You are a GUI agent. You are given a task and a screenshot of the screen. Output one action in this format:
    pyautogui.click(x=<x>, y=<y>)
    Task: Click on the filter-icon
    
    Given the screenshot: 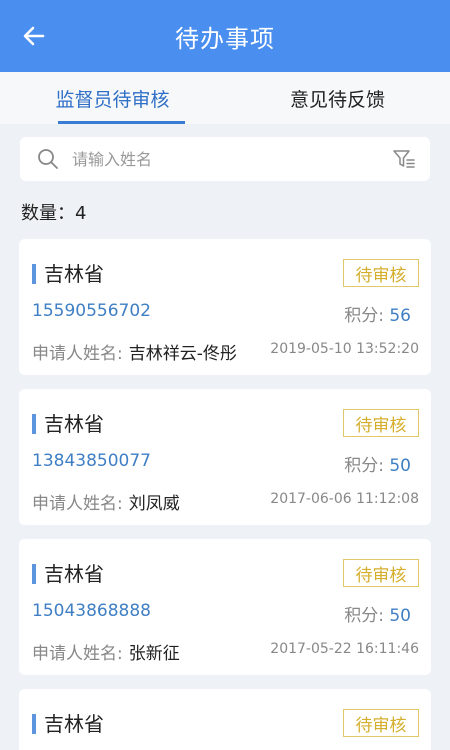 What is the action you would take?
    pyautogui.click(x=404, y=159)
    